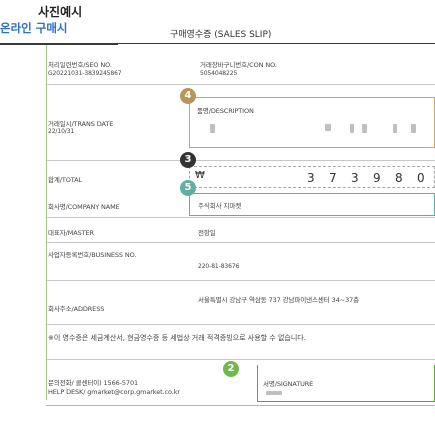  Describe the element at coordinates (377, 178) in the screenshot. I see `total-digit: 9` at that location.